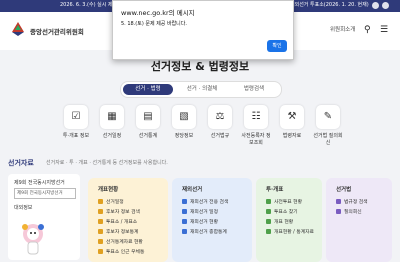 The width and height of the screenshot is (400, 262). I want to click on ballot-icon: ☑, so click(76, 117).